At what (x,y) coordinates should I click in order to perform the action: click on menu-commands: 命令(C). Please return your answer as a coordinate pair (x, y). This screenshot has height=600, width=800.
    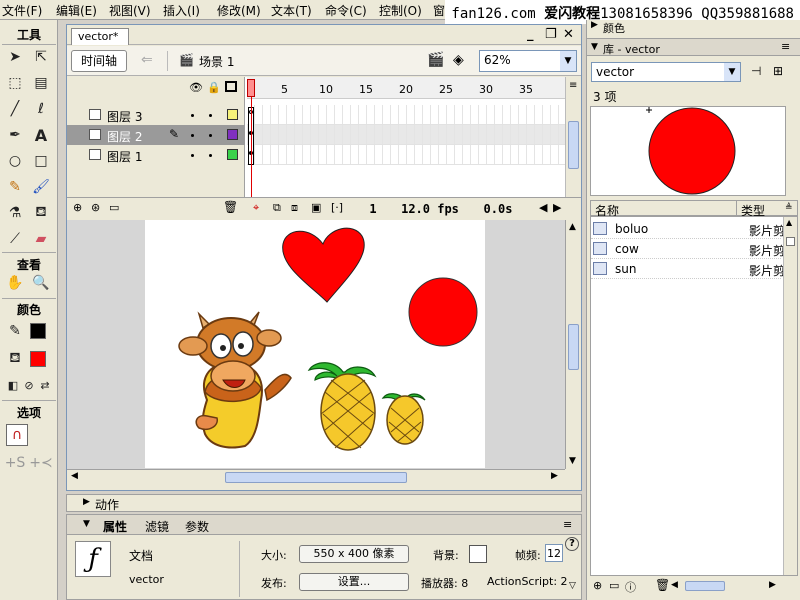
    Looking at the image, I should click on (346, 10).